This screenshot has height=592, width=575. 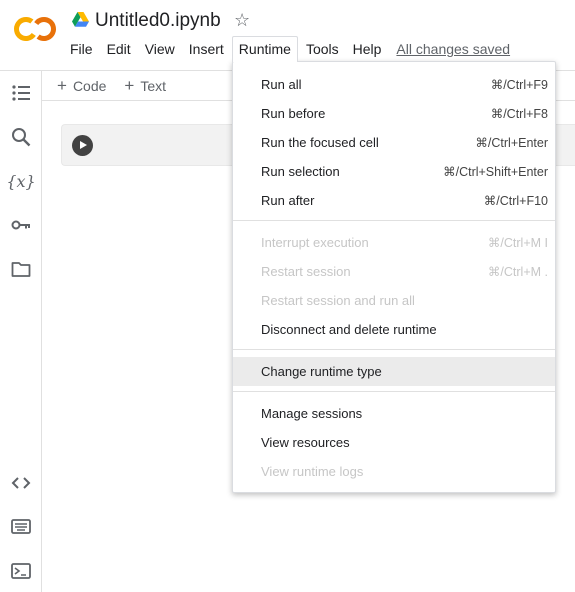 I want to click on menu-item-manage-sessions: Manage sessions, so click(x=394, y=413).